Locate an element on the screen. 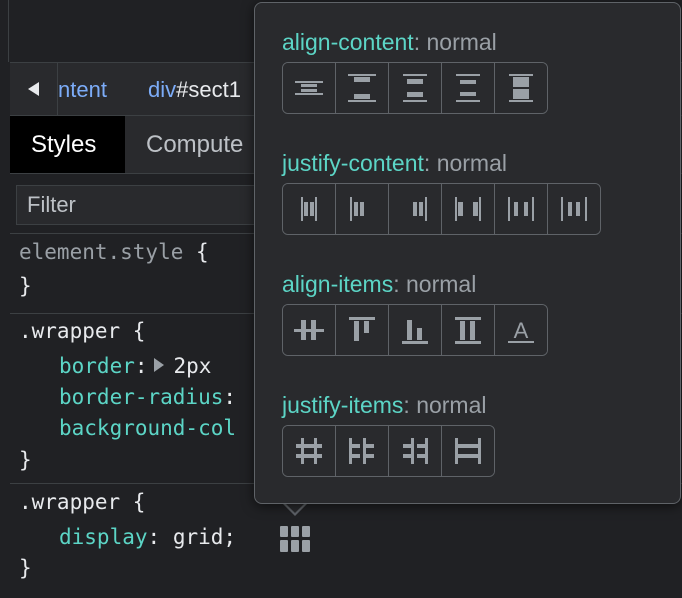 The image size is (682, 598). baseline-glyph: A is located at coordinates (521, 330).